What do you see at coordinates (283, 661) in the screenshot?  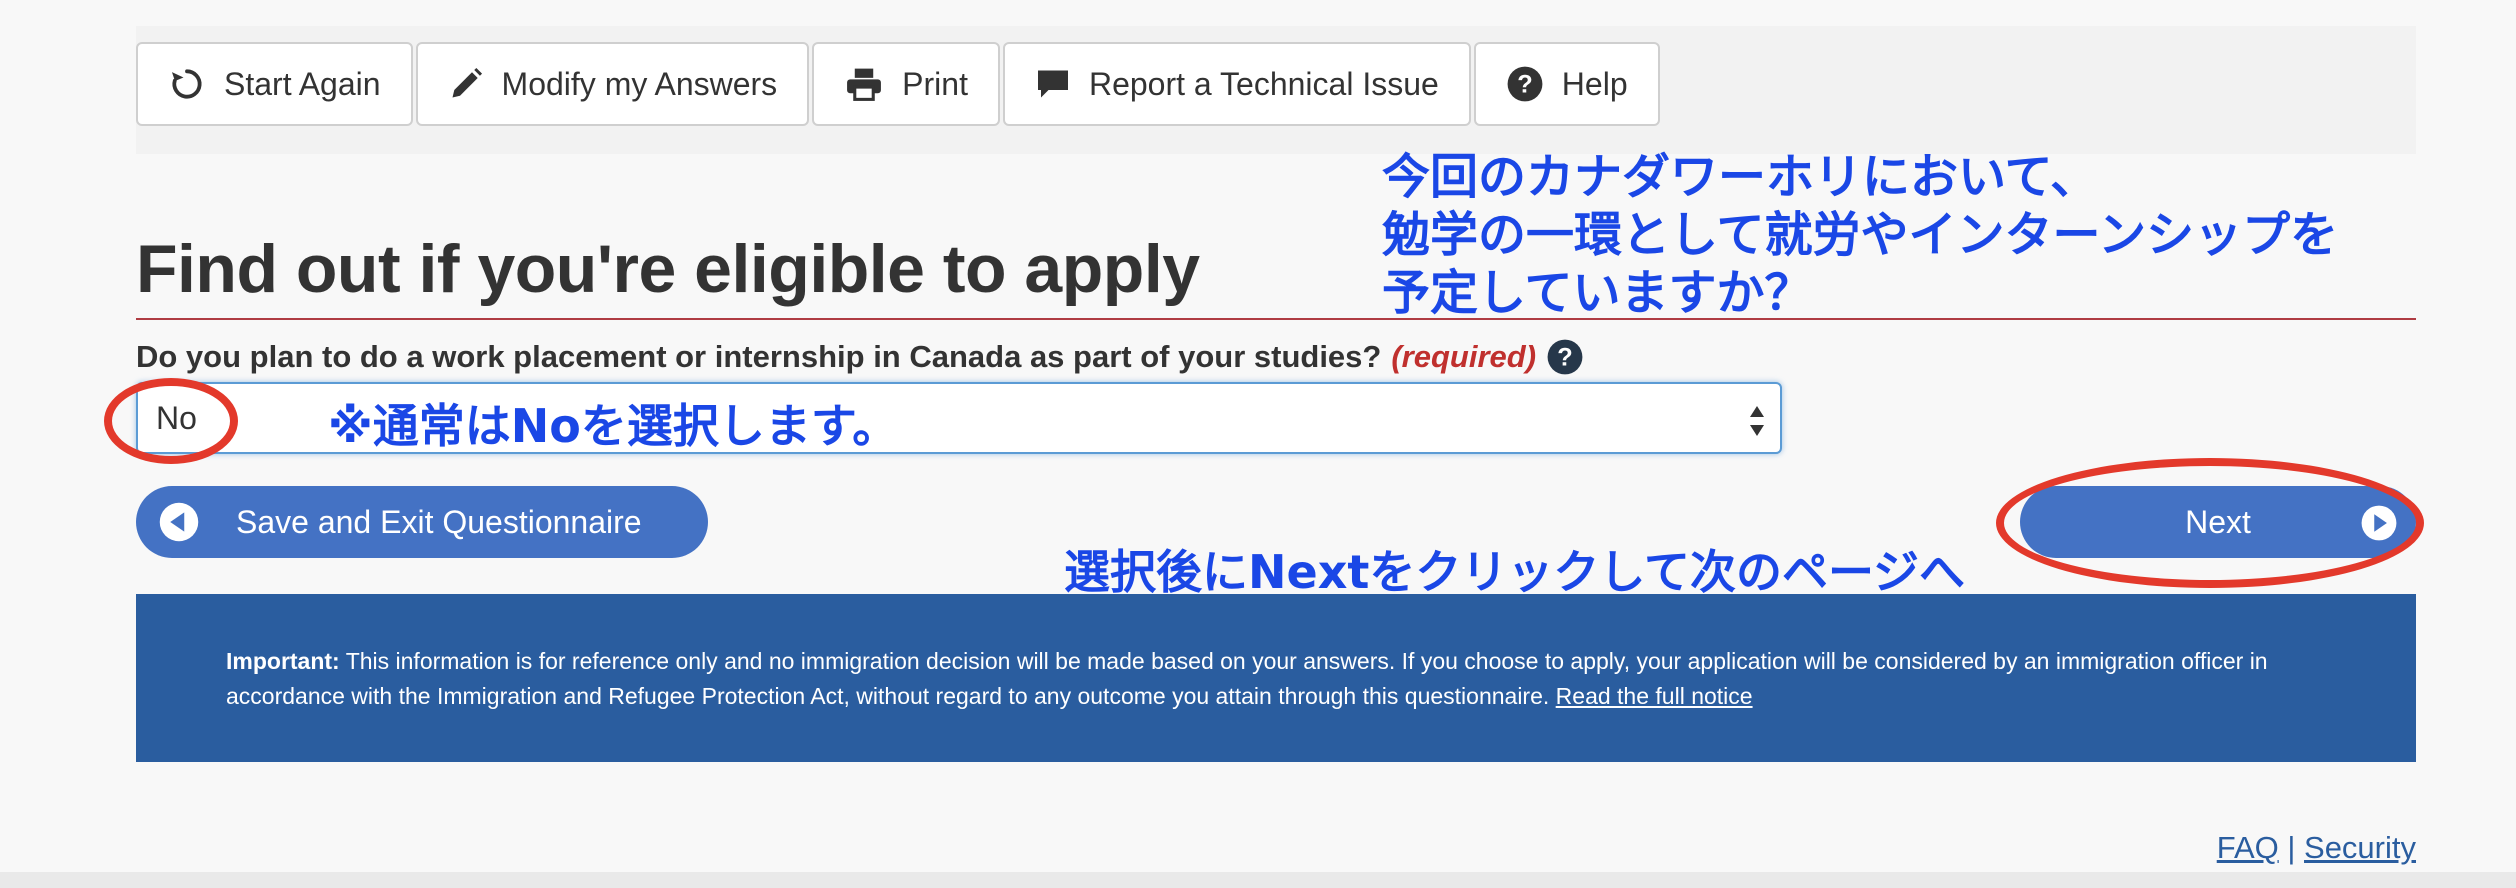 I see `notice-important-label: Important:` at bounding box center [283, 661].